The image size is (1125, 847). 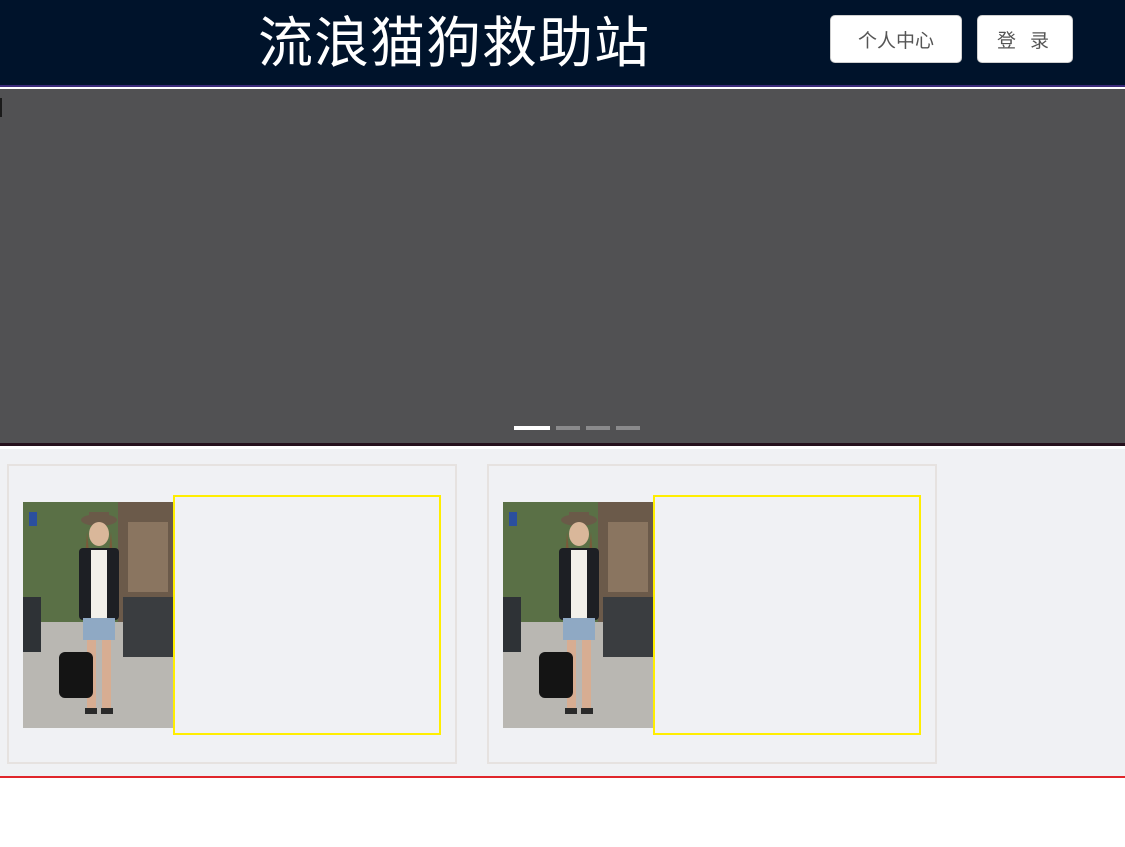 I want to click on site-title: 流浪猫狗救助站, so click(x=454, y=43).